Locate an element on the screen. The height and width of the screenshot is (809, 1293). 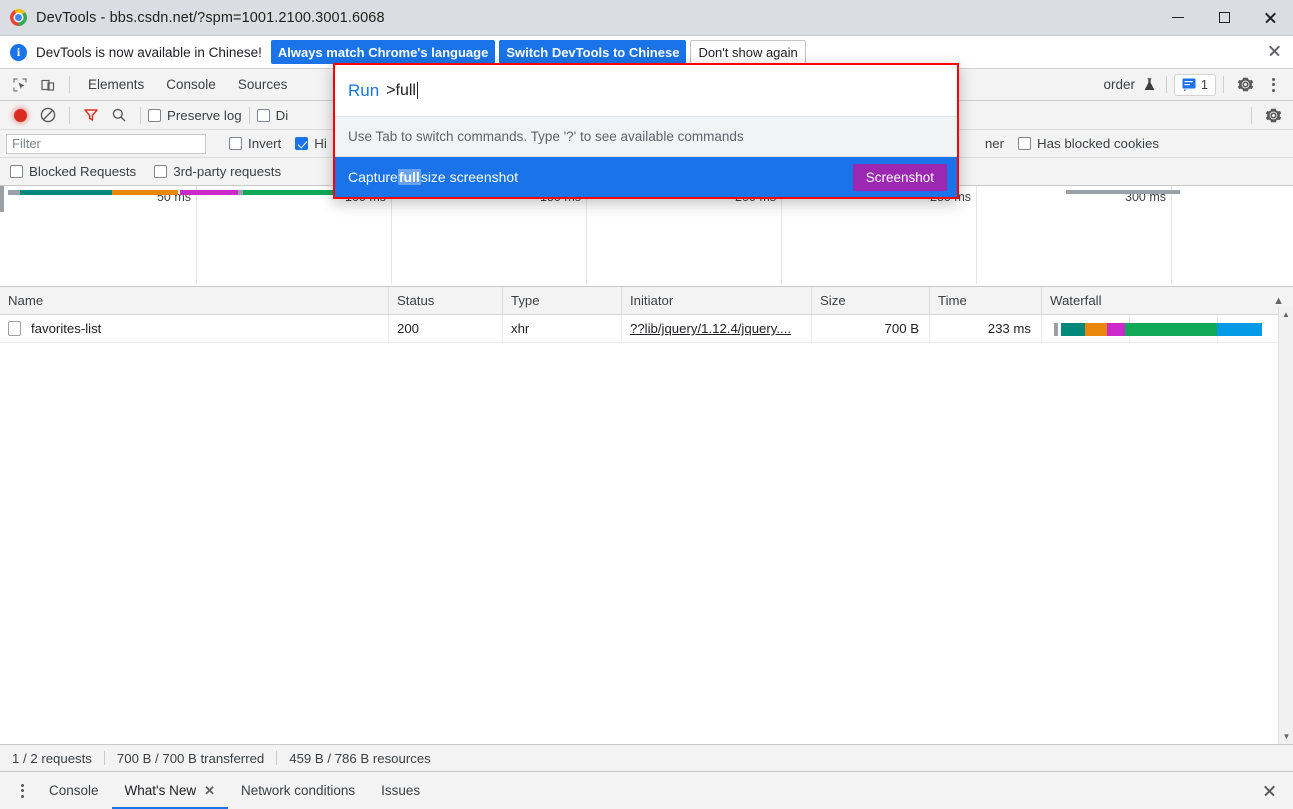
resources-size: 459 B / 786 B resources is located at coordinates (360, 758).